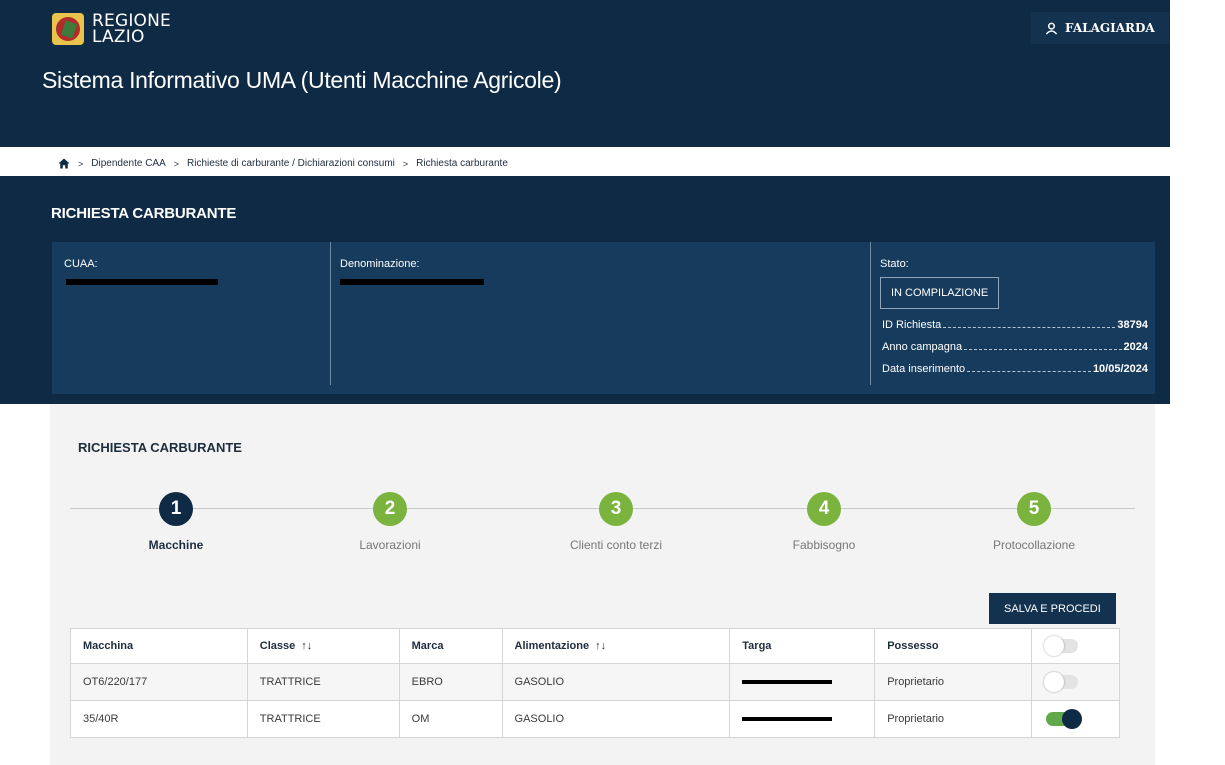 Image resolution: width=1225 pixels, height=765 pixels. What do you see at coordinates (450, 682) in the screenshot?
I see `cell-marca: EBRO` at bounding box center [450, 682].